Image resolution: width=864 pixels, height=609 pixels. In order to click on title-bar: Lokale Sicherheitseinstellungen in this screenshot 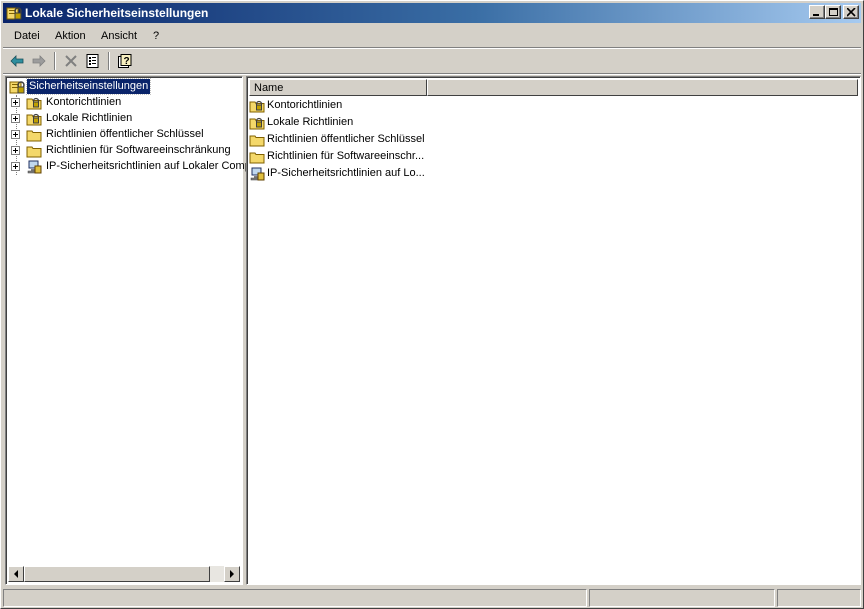, I will do `click(432, 13)`.